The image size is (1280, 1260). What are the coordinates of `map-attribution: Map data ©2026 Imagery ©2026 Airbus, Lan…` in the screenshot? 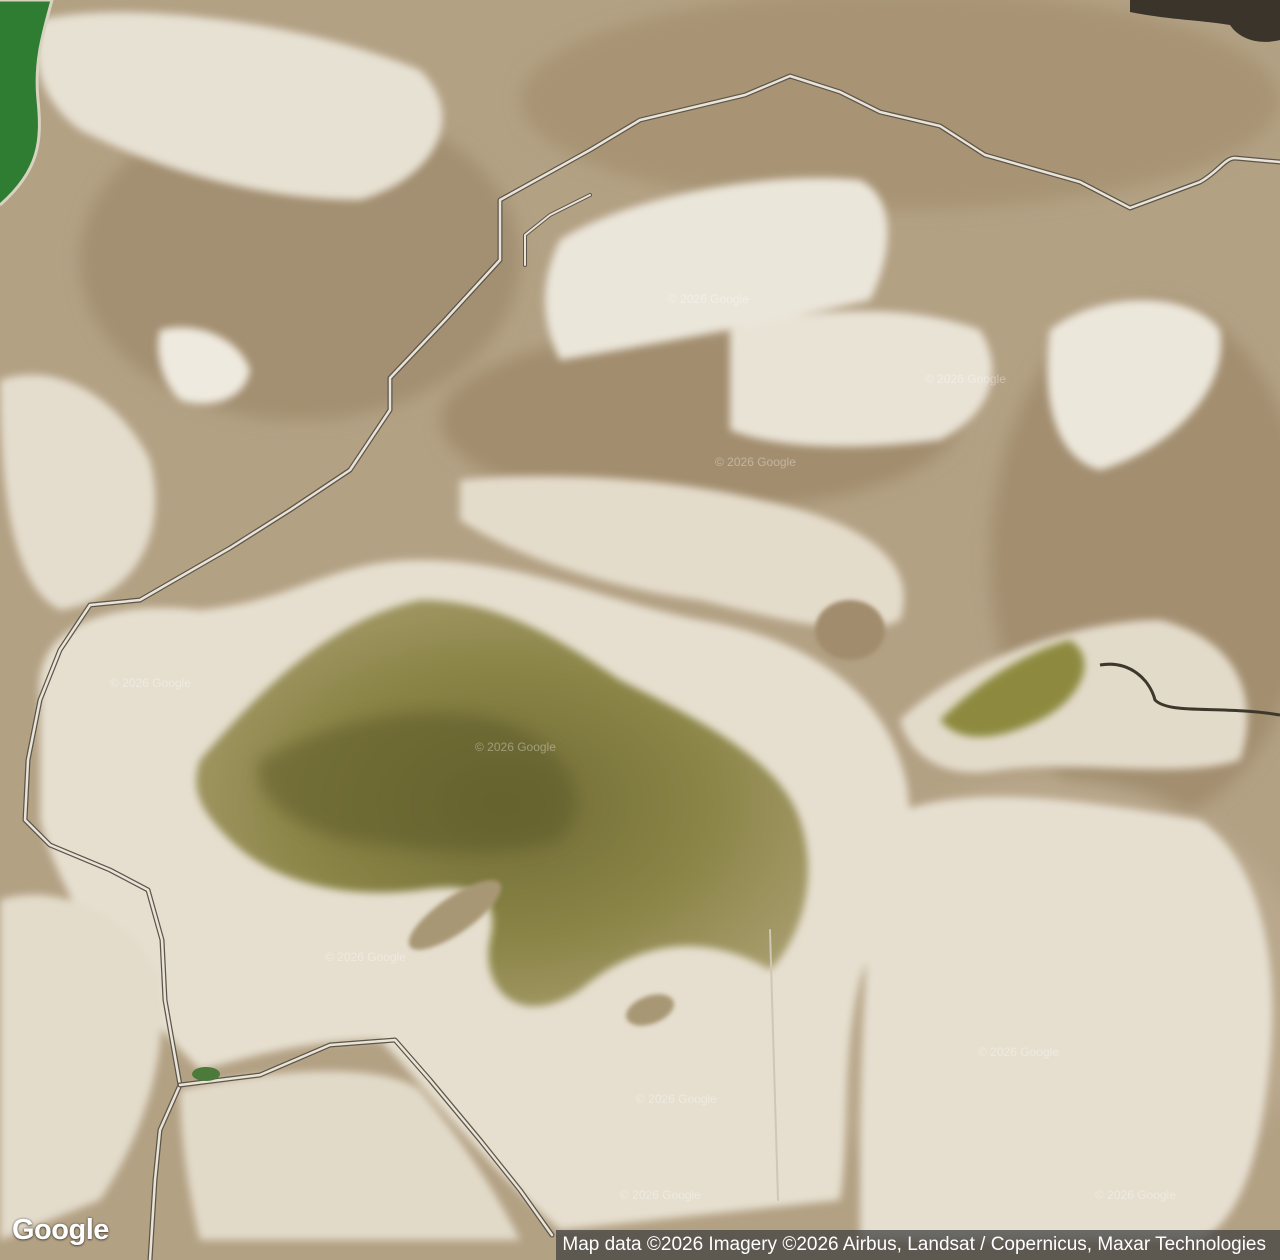 It's located at (918, 1245).